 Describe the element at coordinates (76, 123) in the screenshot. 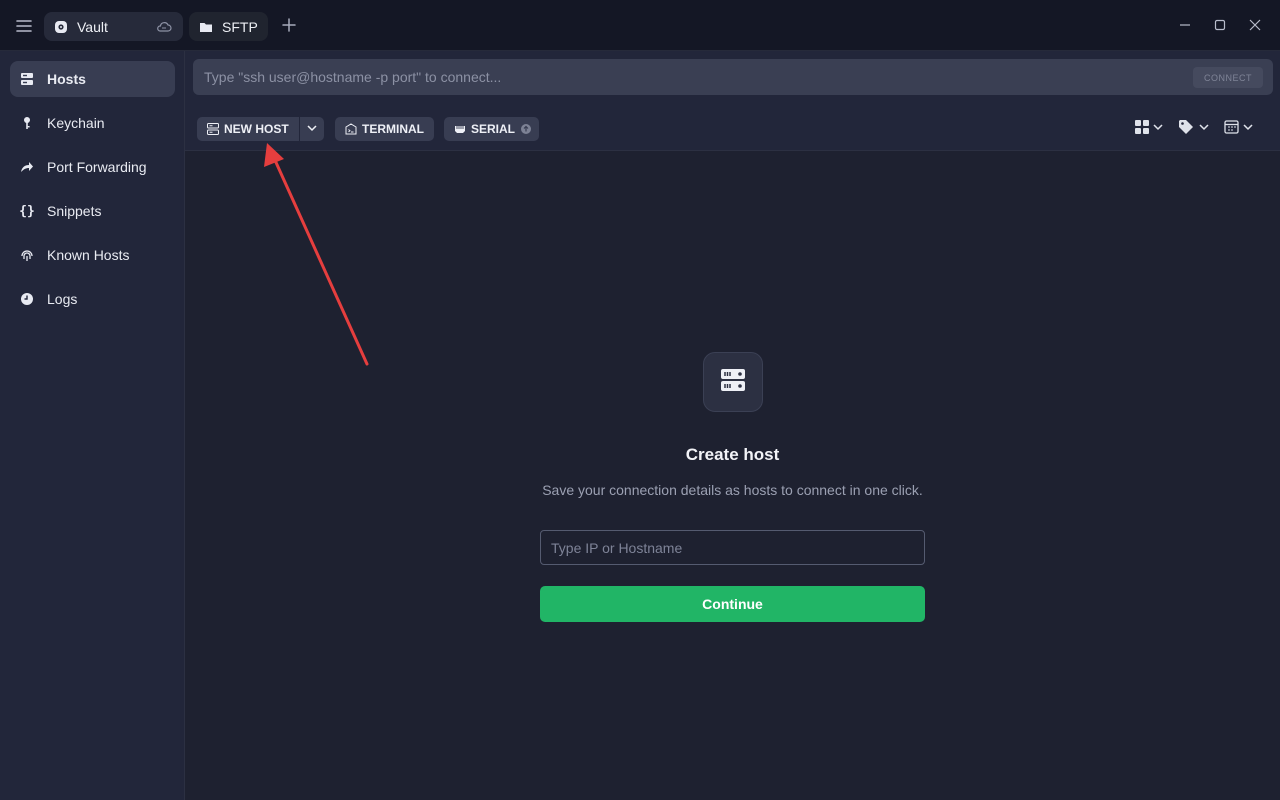

I see `sidebar-item-label: Keychain` at that location.